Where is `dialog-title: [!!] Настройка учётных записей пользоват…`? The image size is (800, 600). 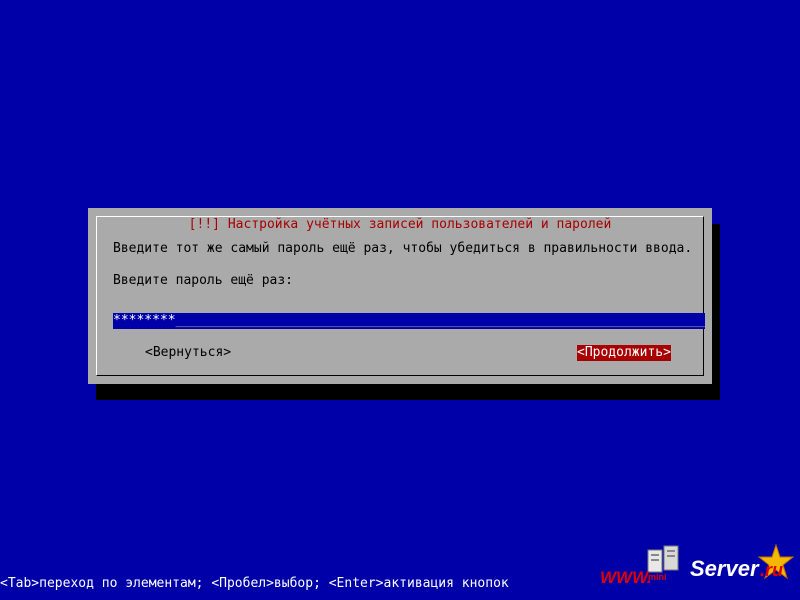 dialog-title: [!!] Настройка учётных записей пользоват… is located at coordinates (400, 225).